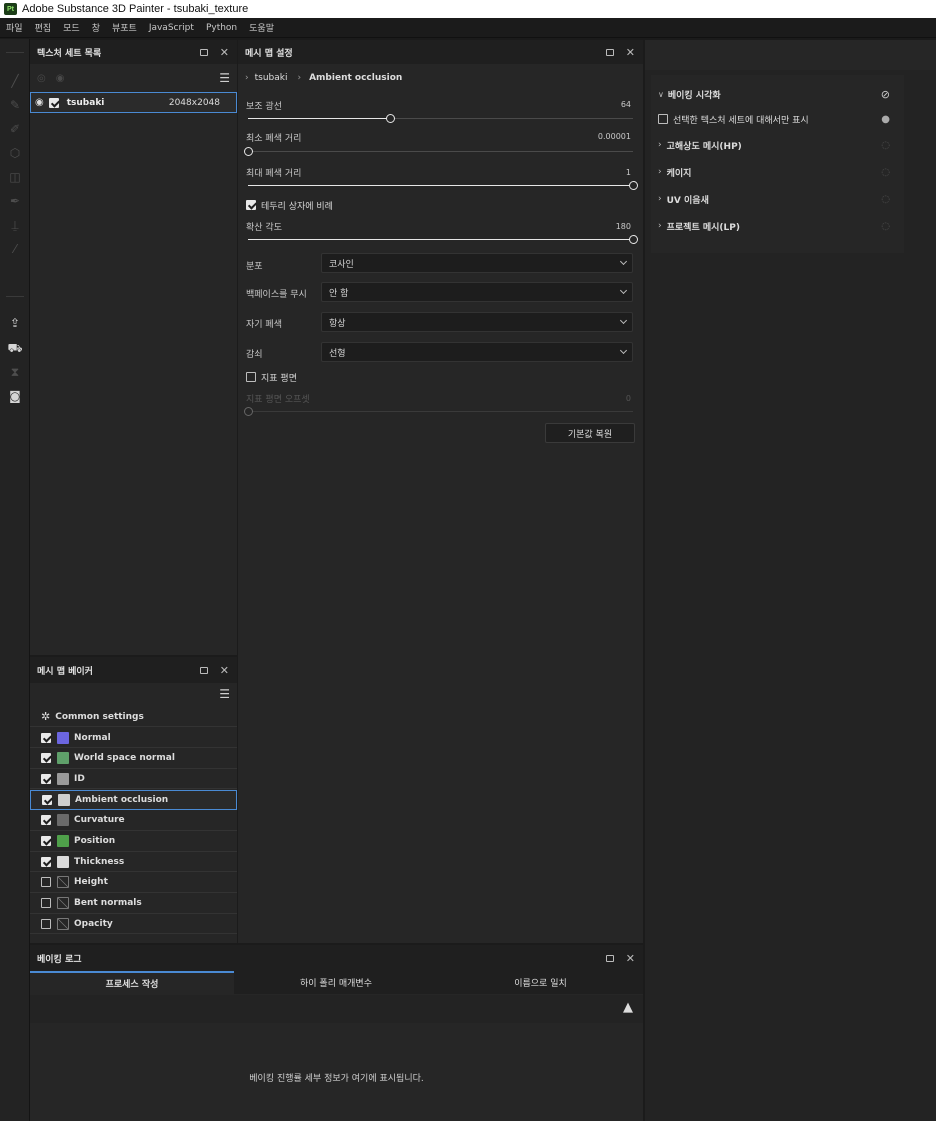  What do you see at coordinates (133, 800) in the screenshot?
I see `baker-map-row: Ambient occlusion` at bounding box center [133, 800].